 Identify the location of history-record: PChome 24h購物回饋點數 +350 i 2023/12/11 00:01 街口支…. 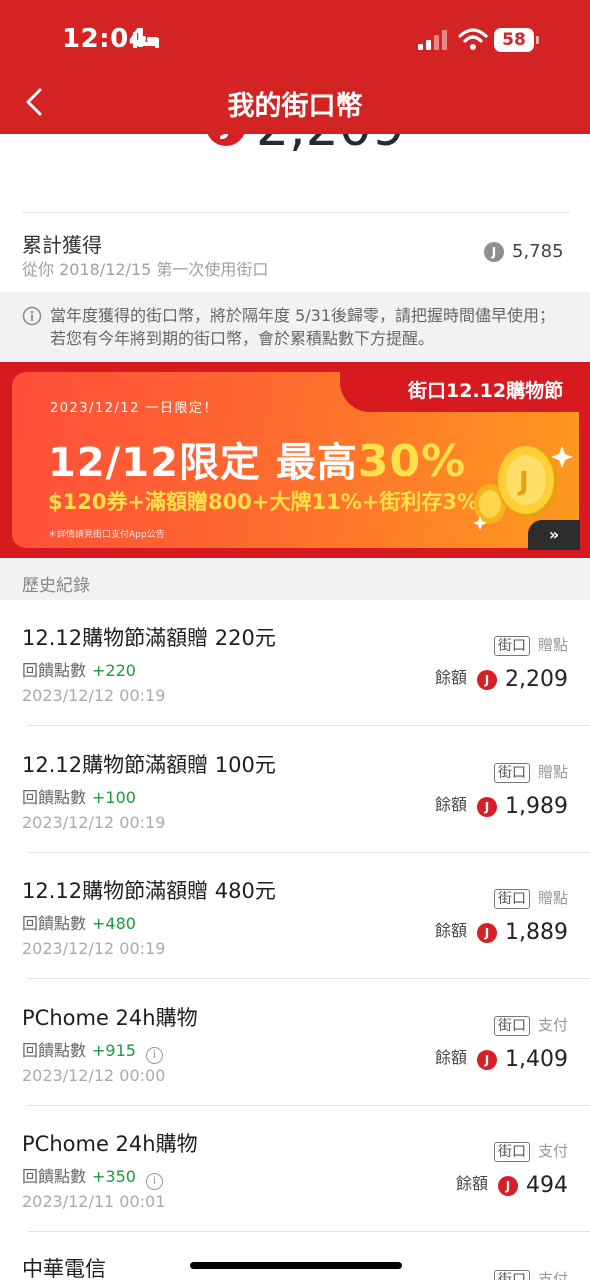
(295, 1169).